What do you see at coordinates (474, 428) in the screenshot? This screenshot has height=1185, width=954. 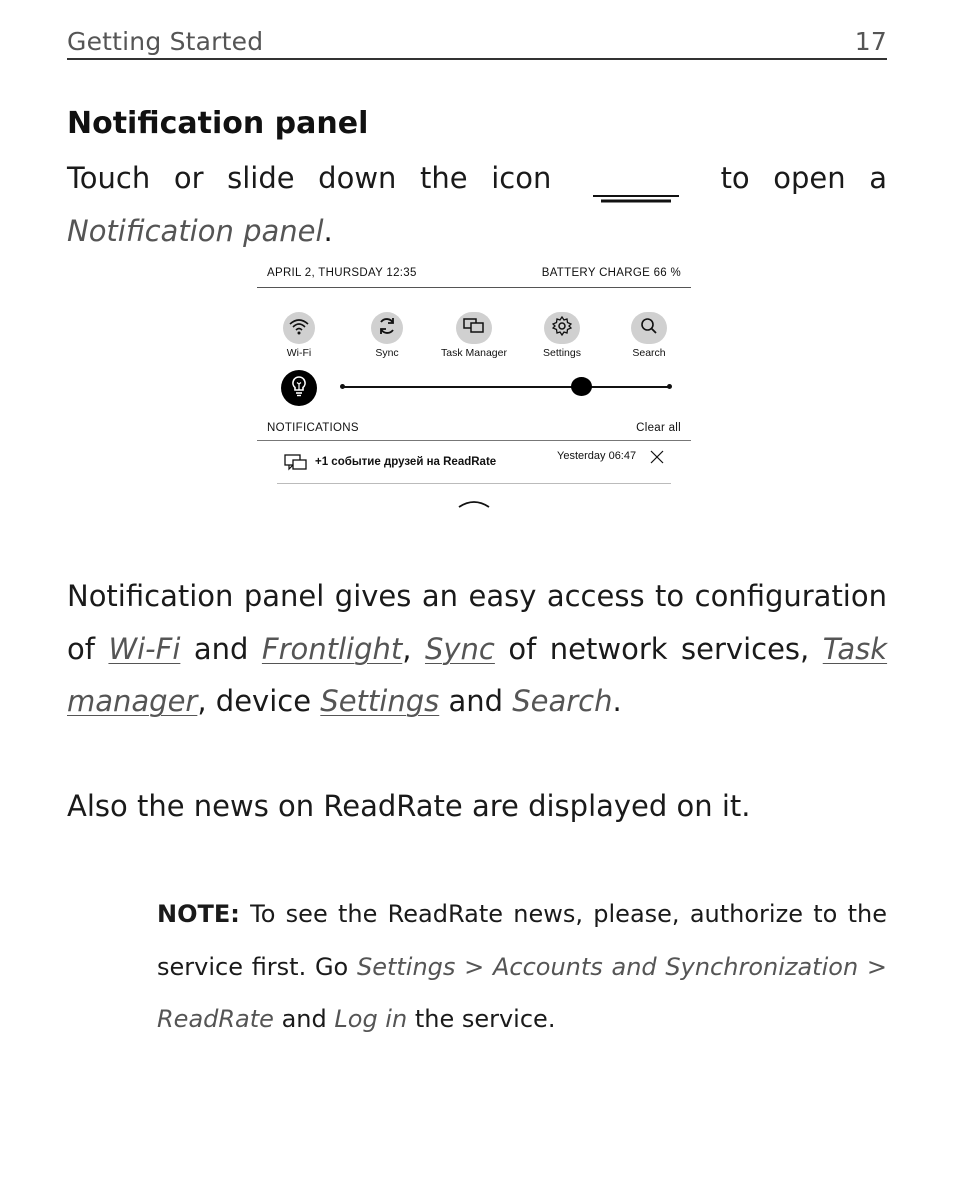 I see `notifications-header: NOTIFICATIONS Clear all` at bounding box center [474, 428].